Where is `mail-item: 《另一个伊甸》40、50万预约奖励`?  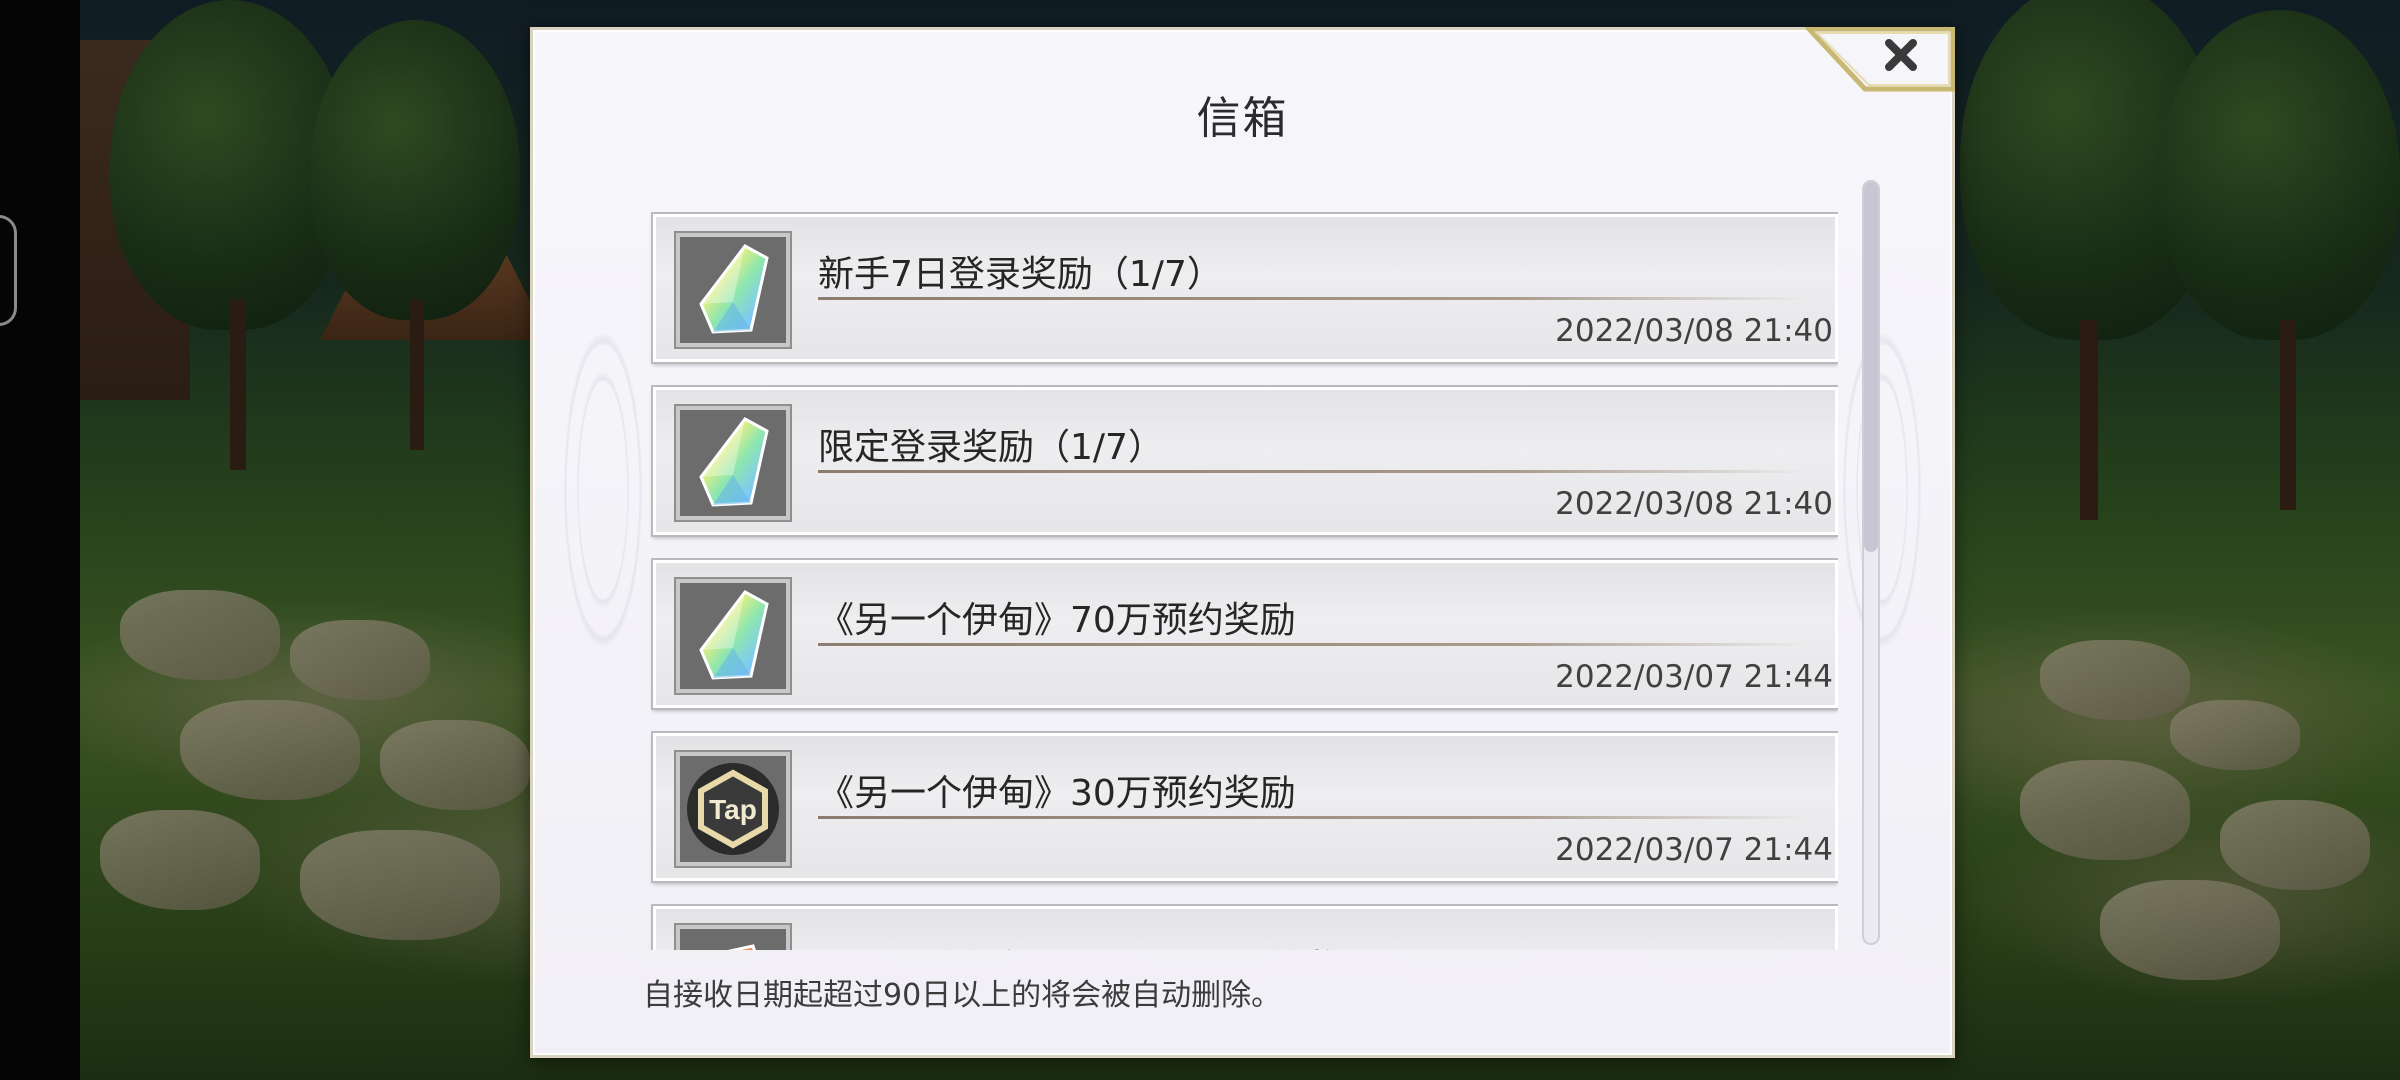 mail-item: 《另一个伊甸》40、50万预约奖励 is located at coordinates (1244, 927).